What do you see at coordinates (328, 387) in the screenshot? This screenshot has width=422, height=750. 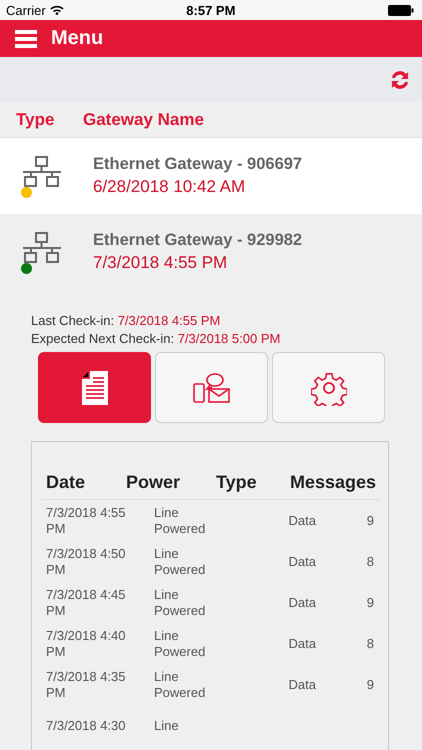 I see `settings-button` at bounding box center [328, 387].